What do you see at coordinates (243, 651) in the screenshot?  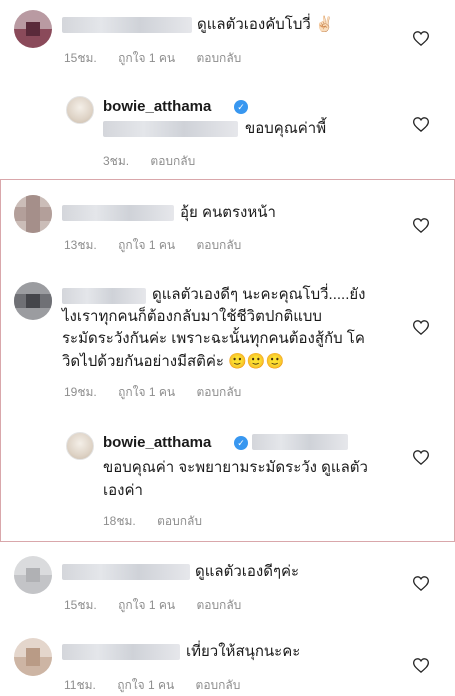 I see `comment-text: เที่ยวให้สนุกนะคะ` at bounding box center [243, 651].